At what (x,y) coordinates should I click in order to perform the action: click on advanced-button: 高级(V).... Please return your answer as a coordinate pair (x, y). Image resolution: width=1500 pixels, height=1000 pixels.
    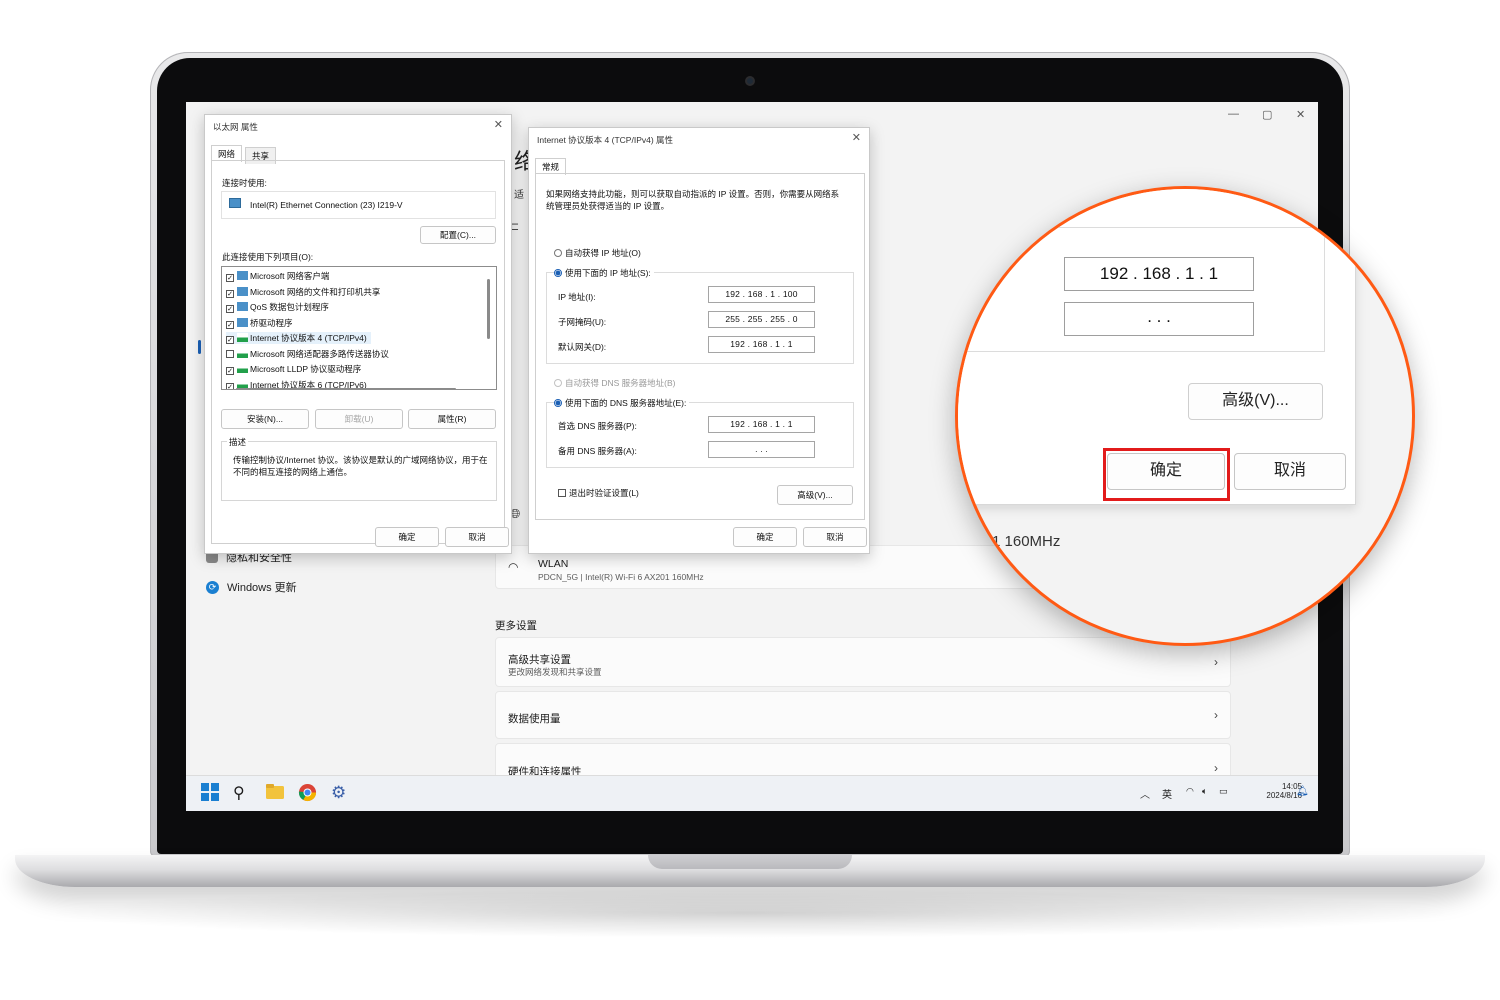
    Looking at the image, I should click on (815, 495).